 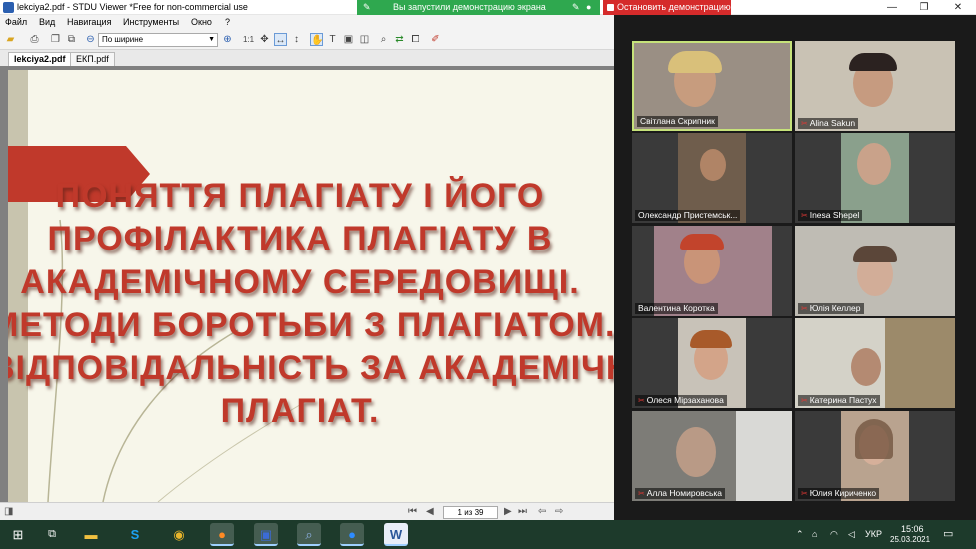 I want to click on tab-ekp: ЕКП.pdf, so click(x=92, y=59).